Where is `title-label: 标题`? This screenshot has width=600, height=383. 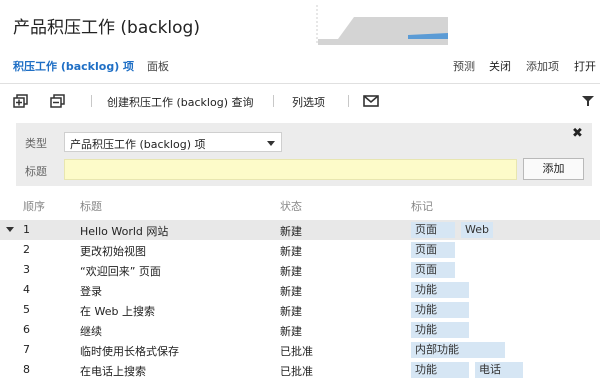
title-label: 标题 is located at coordinates (36, 171).